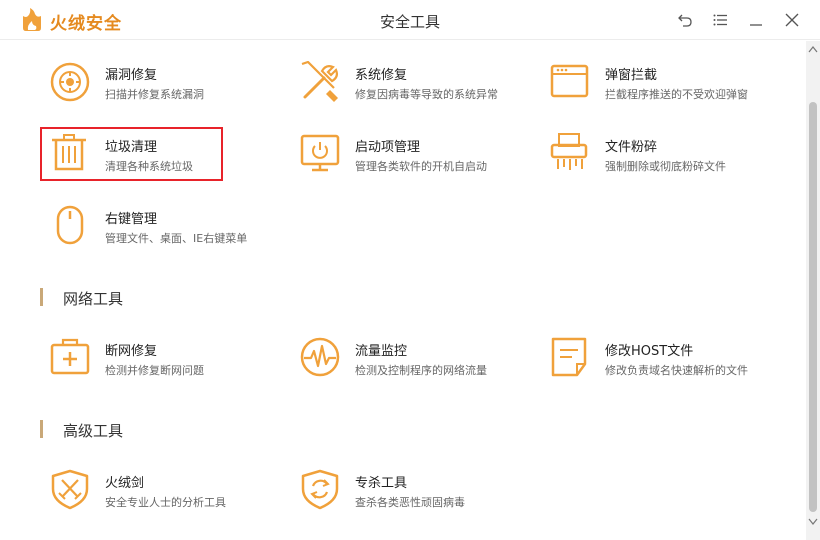 The height and width of the screenshot is (540, 820). What do you see at coordinates (676, 370) in the screenshot?
I see `tool-description: 修改负责域名快速解析的文件` at bounding box center [676, 370].